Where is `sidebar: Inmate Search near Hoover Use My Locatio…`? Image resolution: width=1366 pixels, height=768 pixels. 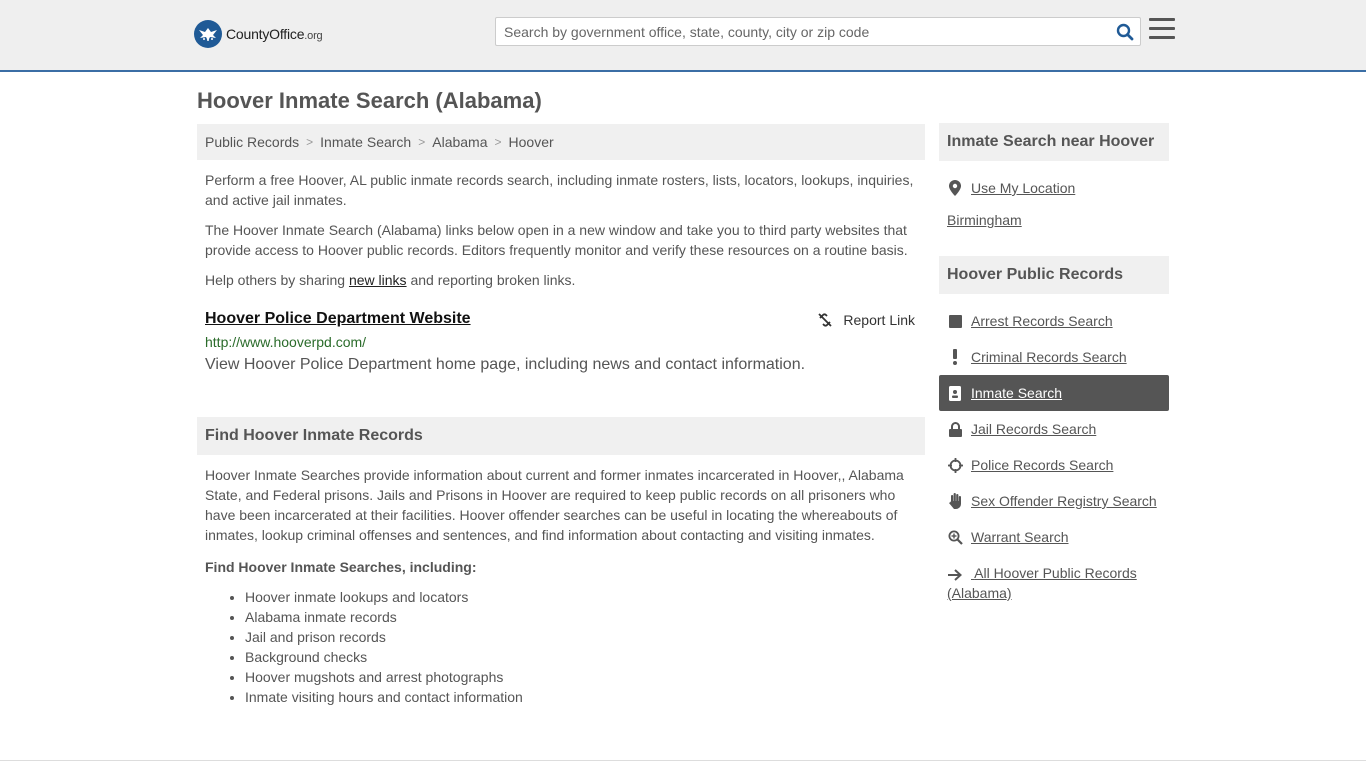 sidebar: Inmate Search near Hoover Use My Locatio… is located at coordinates (1054, 363).